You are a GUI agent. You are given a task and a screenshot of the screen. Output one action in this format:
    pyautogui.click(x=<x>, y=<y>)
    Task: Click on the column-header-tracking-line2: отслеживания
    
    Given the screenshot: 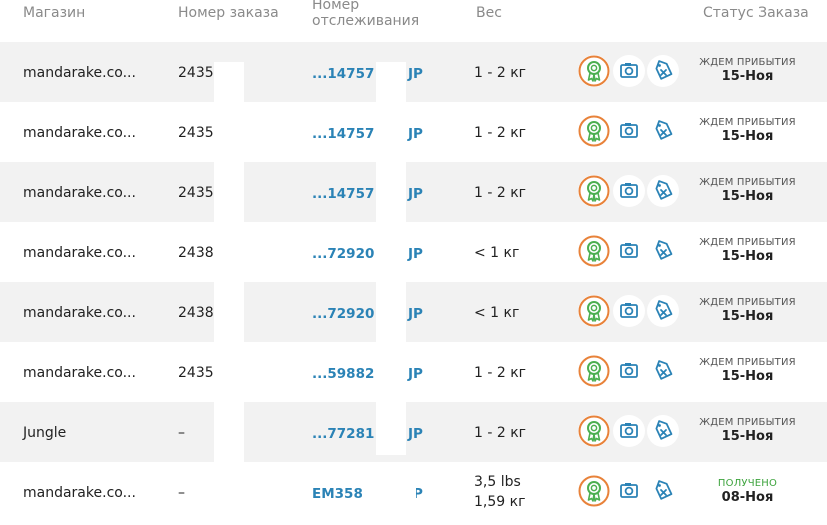 What is the action you would take?
    pyautogui.click(x=366, y=21)
    